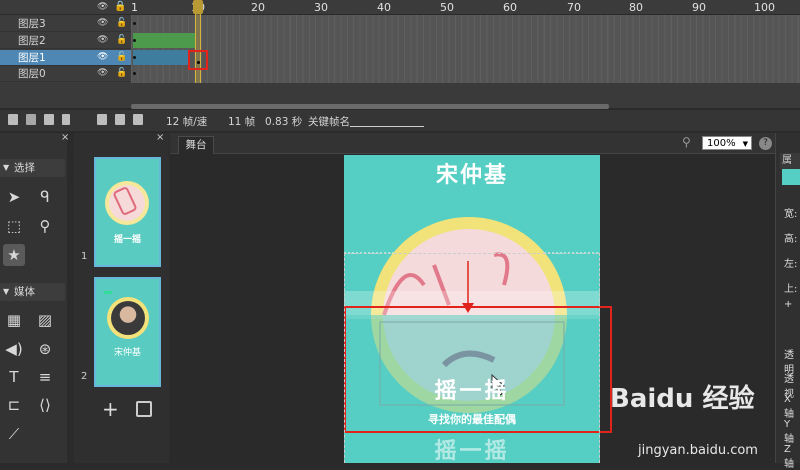 The width and height of the screenshot is (800, 470). What do you see at coordinates (49, 119) in the screenshot?
I see `delete-icon` at bounding box center [49, 119].